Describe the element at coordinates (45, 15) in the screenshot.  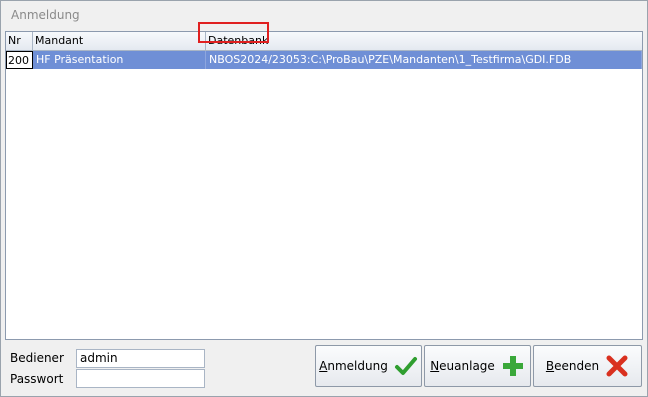
I see `window-title: Anmeldung` at that location.